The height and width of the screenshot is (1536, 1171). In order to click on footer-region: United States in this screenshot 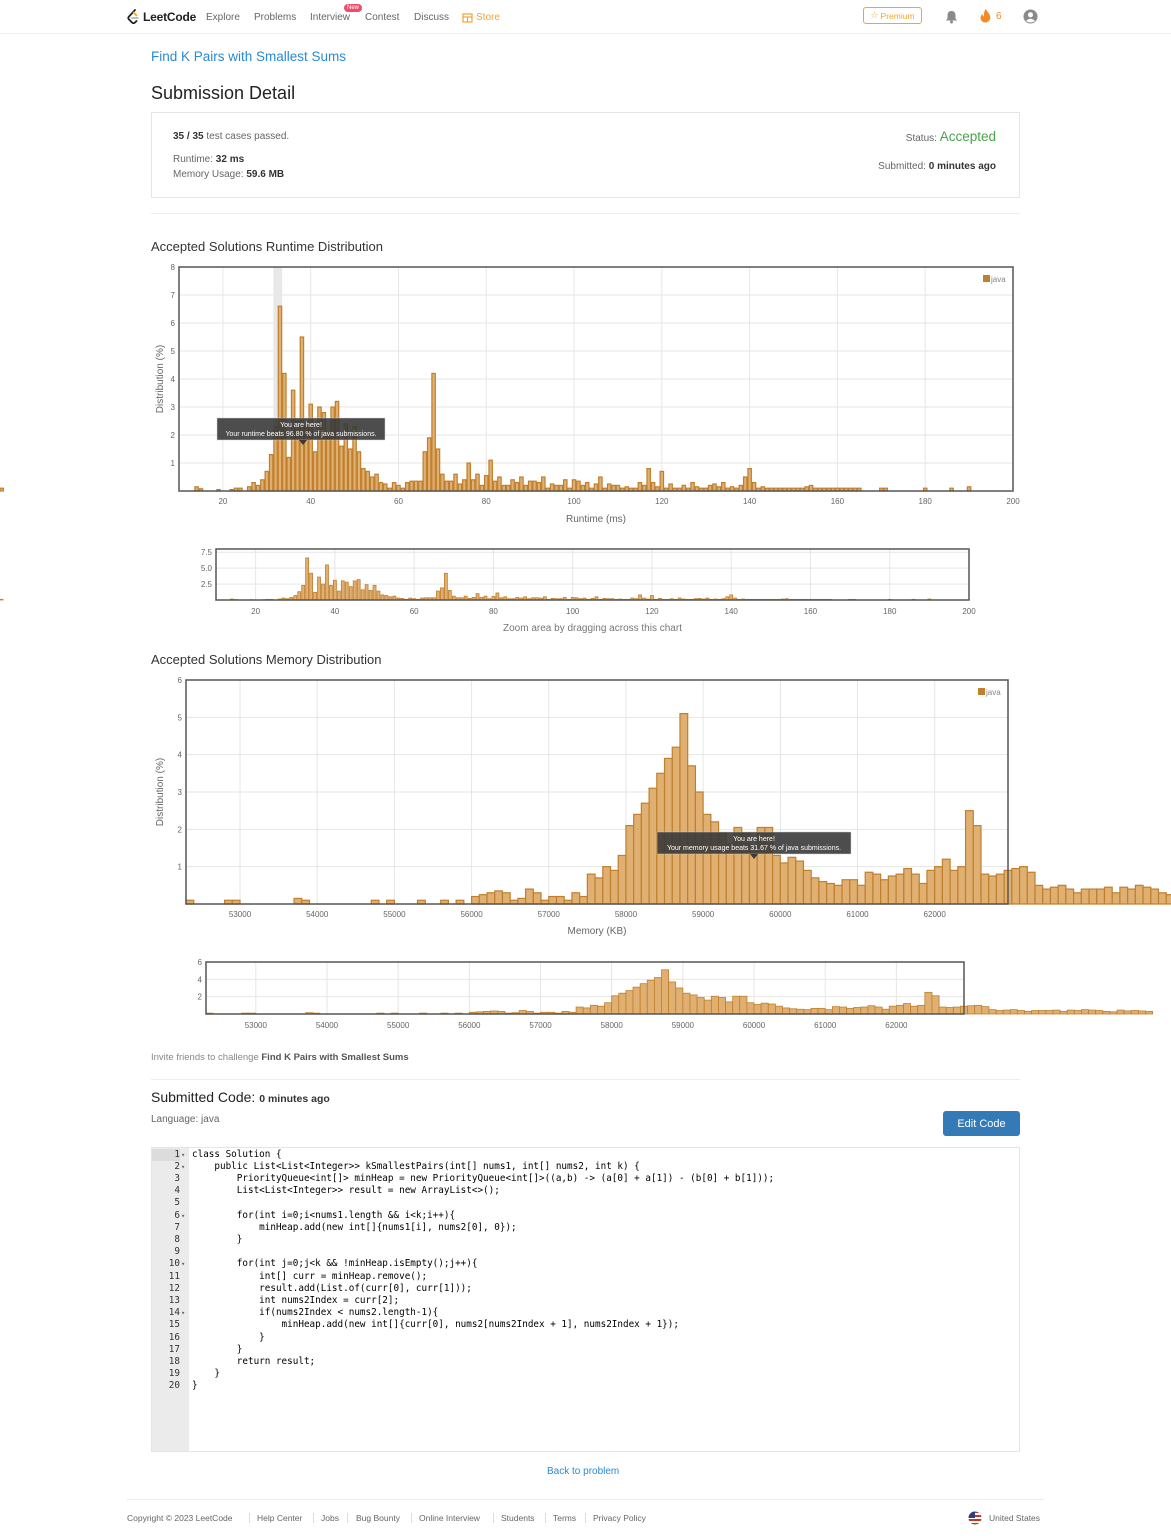, I will do `click(1014, 1518)`.